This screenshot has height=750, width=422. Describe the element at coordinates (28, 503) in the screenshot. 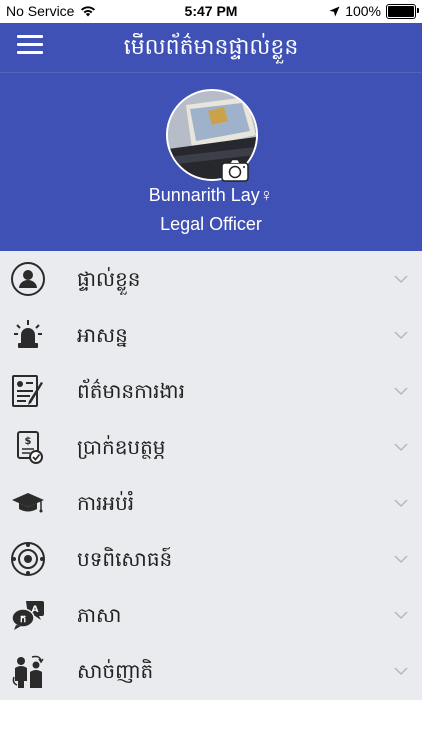

I see `graduation-cap-icon` at that location.